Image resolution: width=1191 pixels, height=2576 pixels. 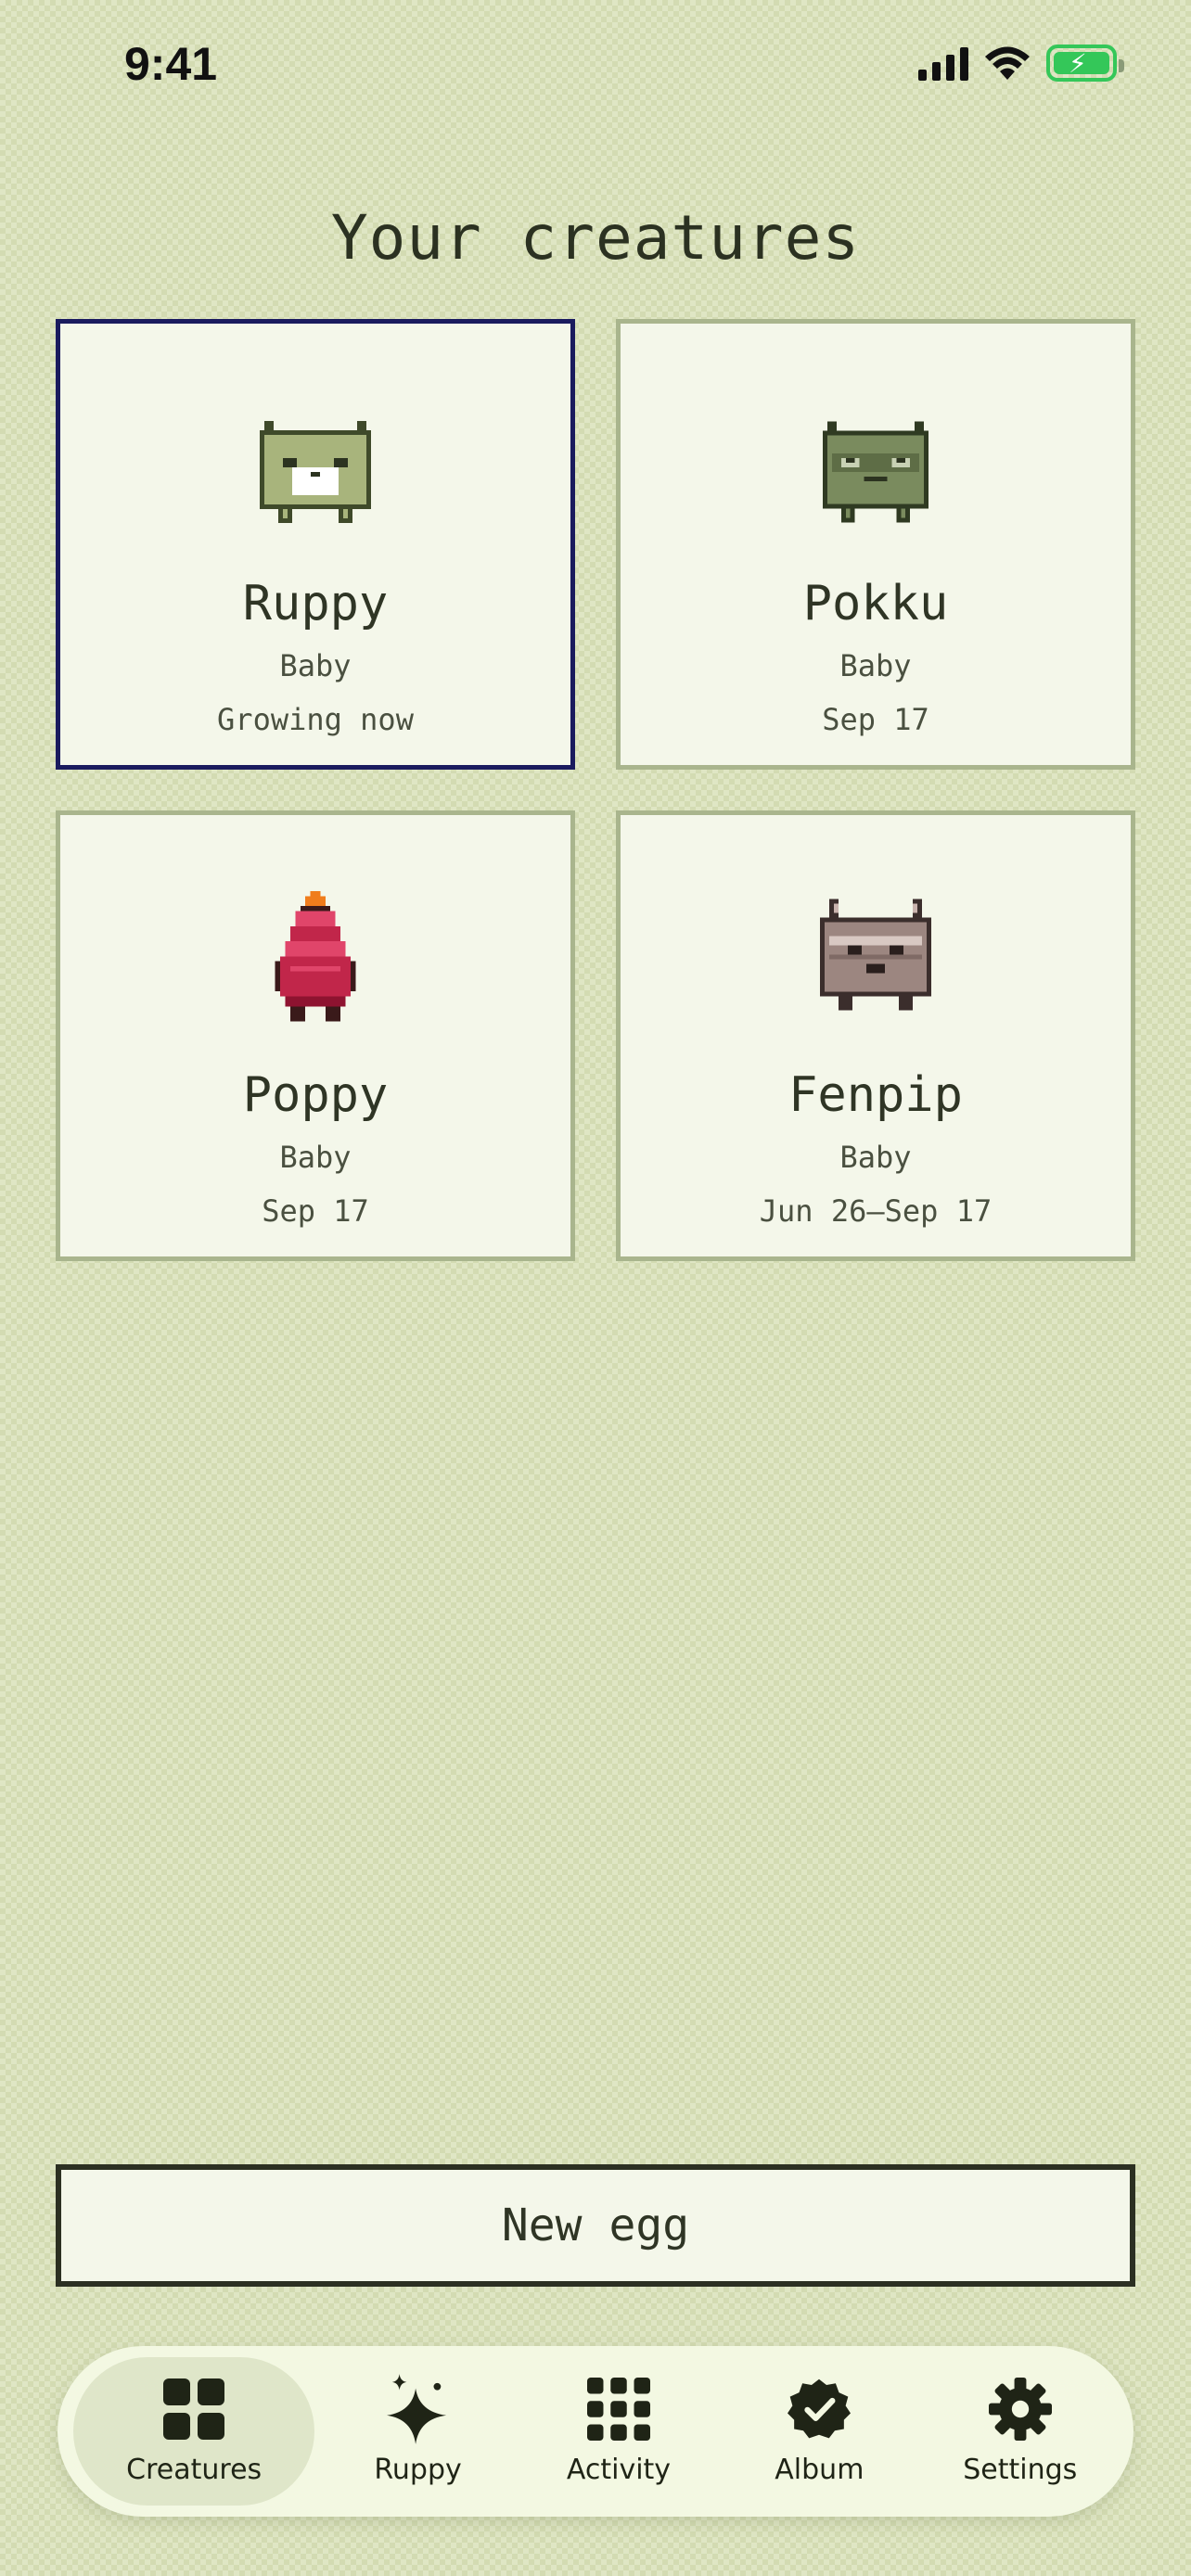 I want to click on status-time: 9:41, so click(x=171, y=64).